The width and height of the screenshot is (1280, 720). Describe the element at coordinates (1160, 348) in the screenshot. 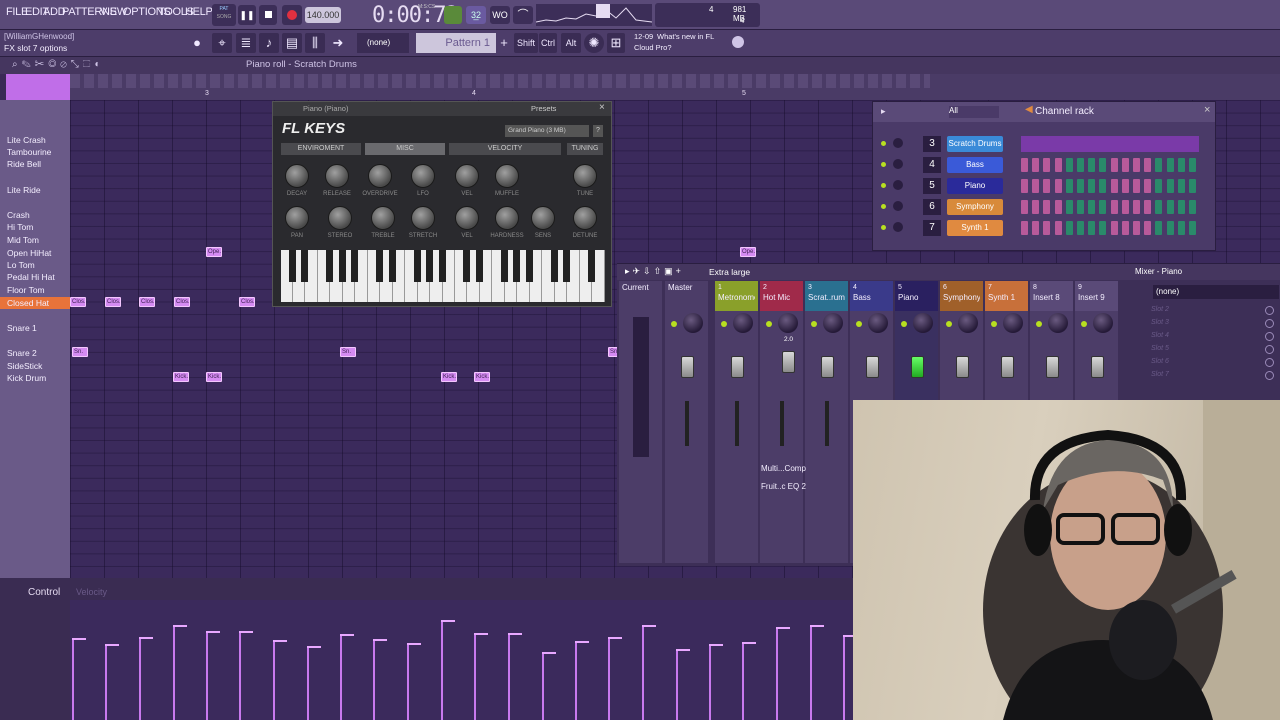

I see `fx-slot: Slot 5` at that location.